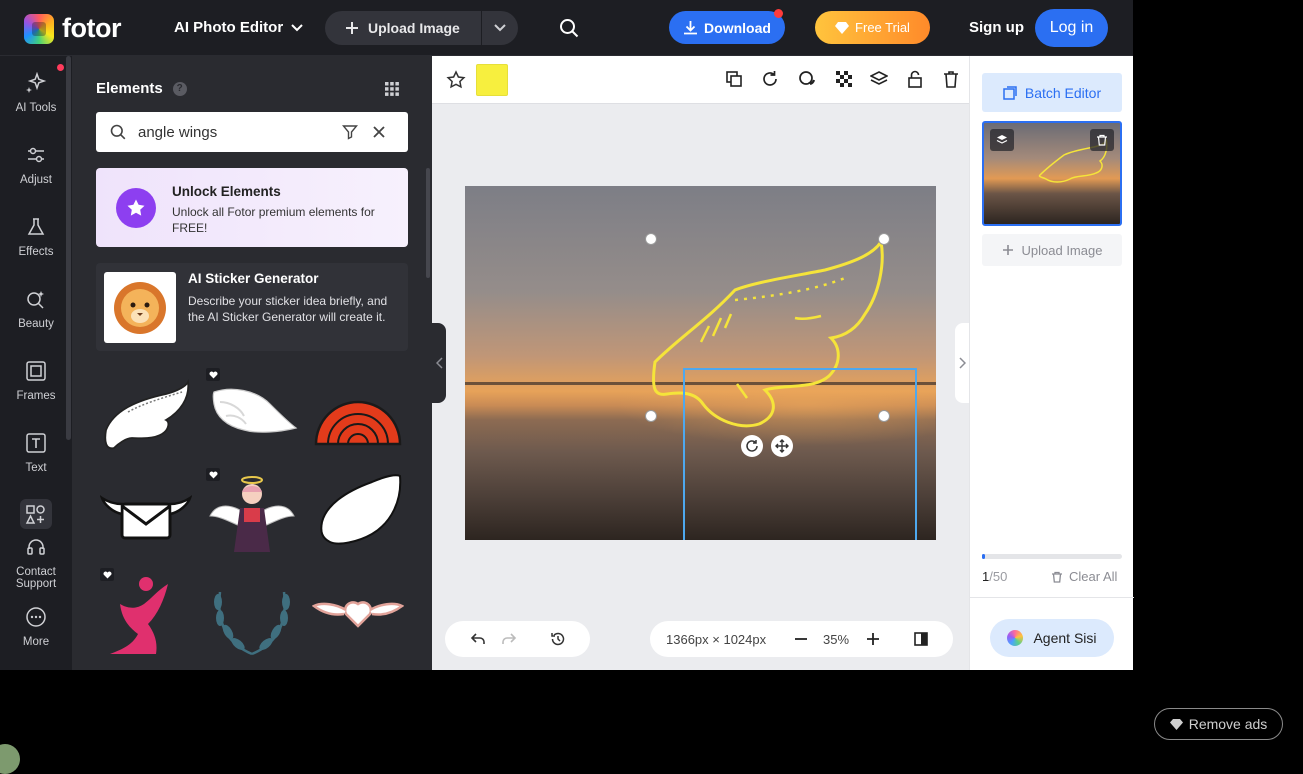 Image resolution: width=1303 pixels, height=774 pixels. What do you see at coordinates (492, 80) in the screenshot?
I see `color-swatch` at bounding box center [492, 80].